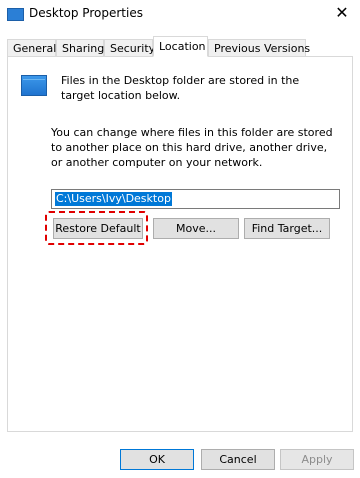 This screenshot has width=360, height=478. What do you see at coordinates (180, 15) in the screenshot?
I see `title-bar: Desktop Properties ✕` at bounding box center [180, 15].